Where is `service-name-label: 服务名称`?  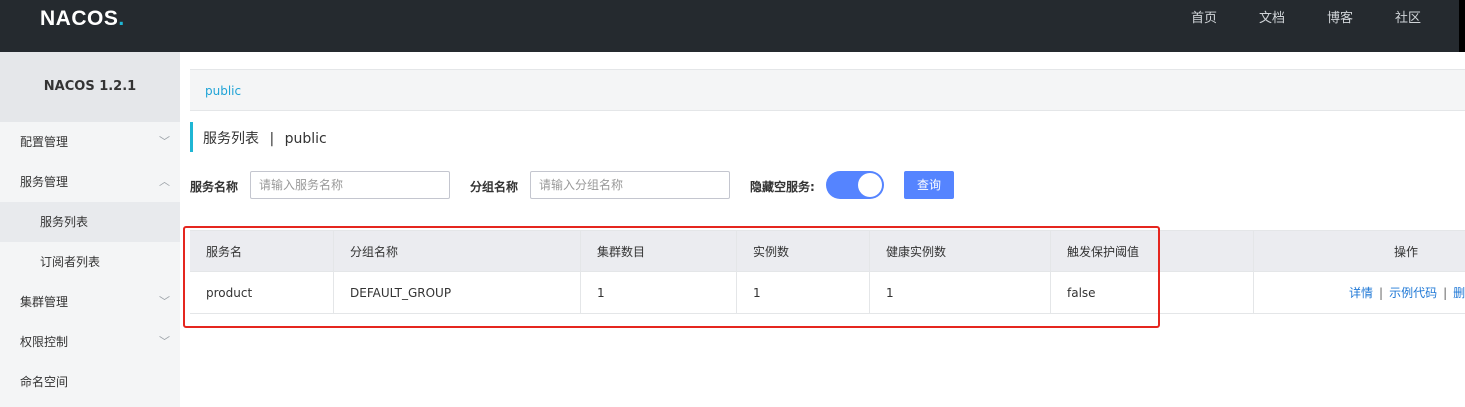
service-name-label: 服务名称 is located at coordinates (214, 187).